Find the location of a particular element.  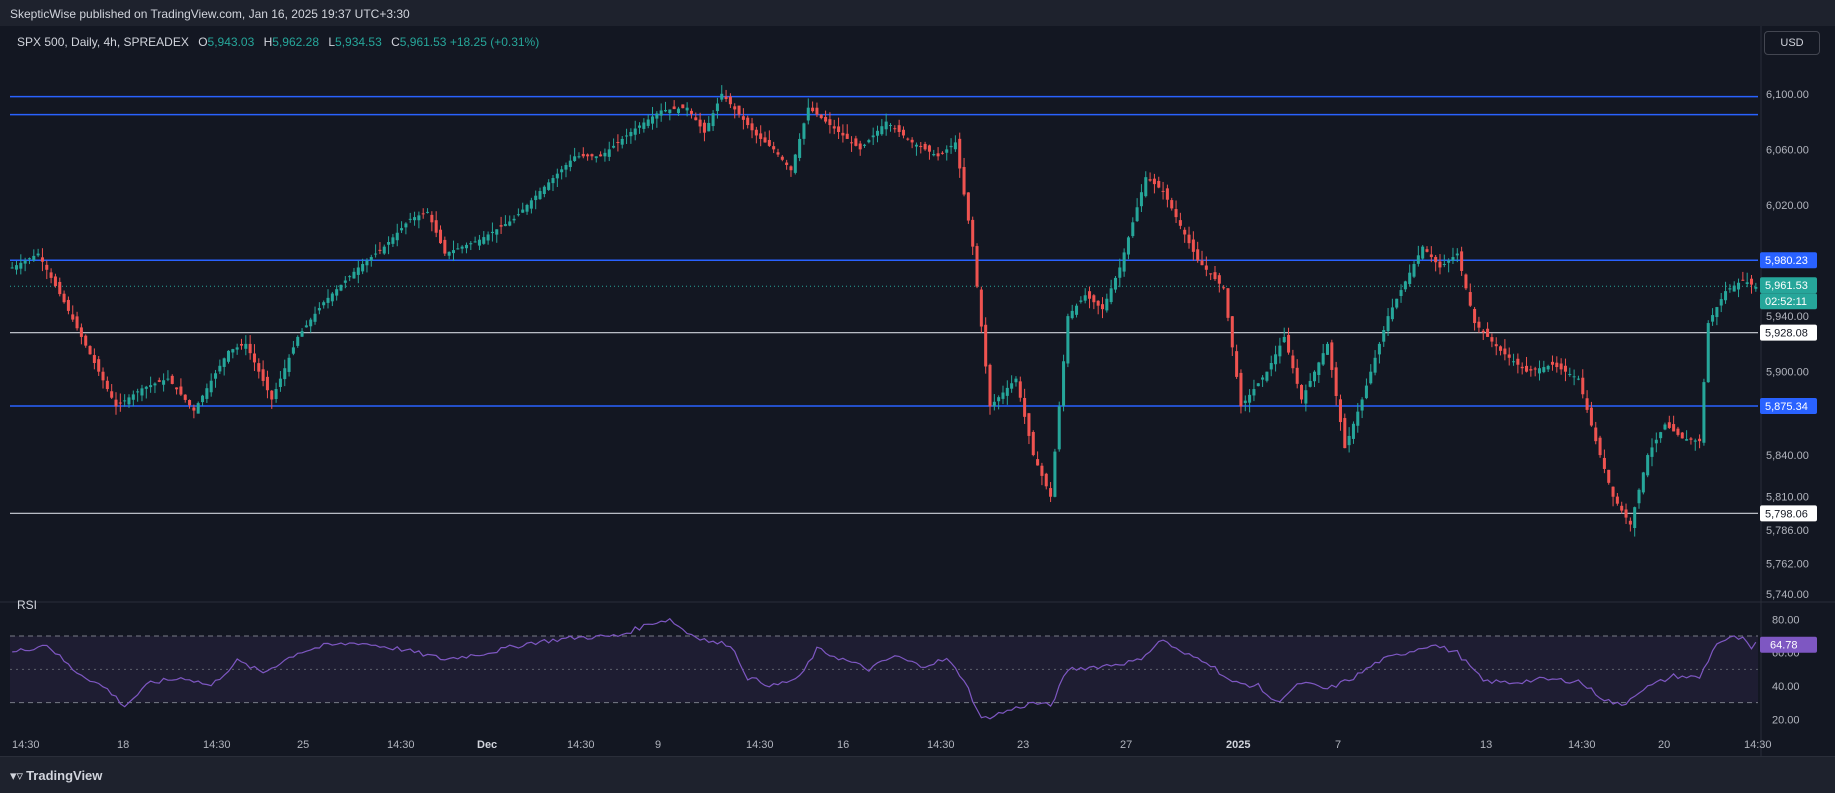

price-tag-5: 5,798.06 is located at coordinates (1786, 514).